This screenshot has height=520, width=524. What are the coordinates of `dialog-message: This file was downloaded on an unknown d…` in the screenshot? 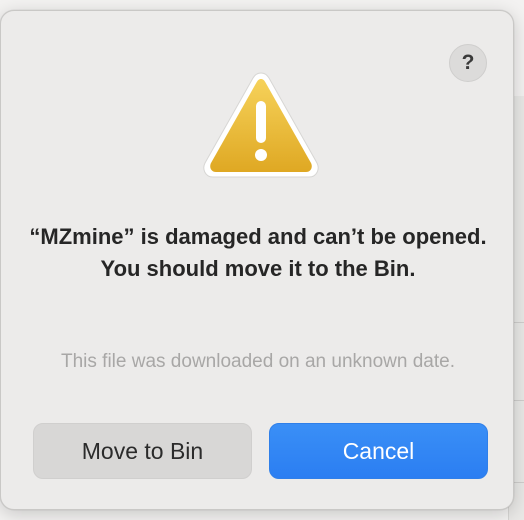 It's located at (258, 361).